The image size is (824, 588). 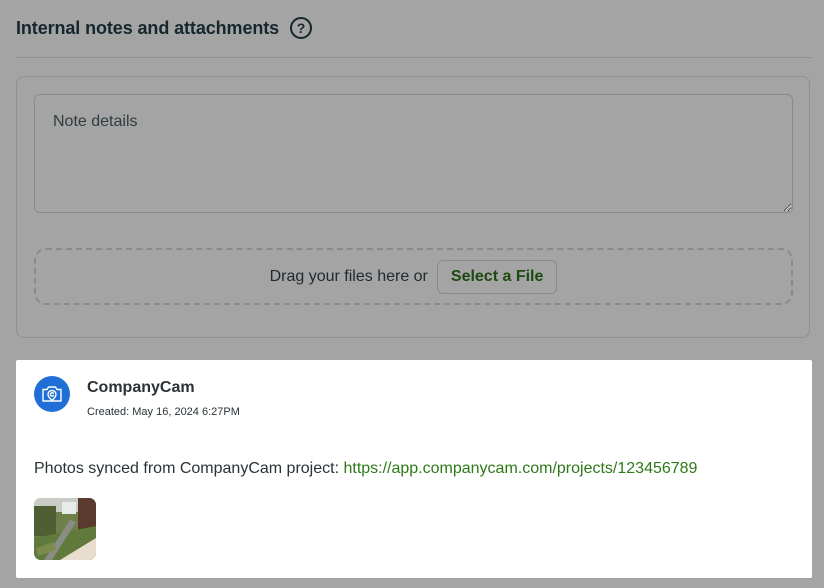 I want to click on feed-created-timestamp: Created: May 16, 2024 6:27PM, so click(x=163, y=412).